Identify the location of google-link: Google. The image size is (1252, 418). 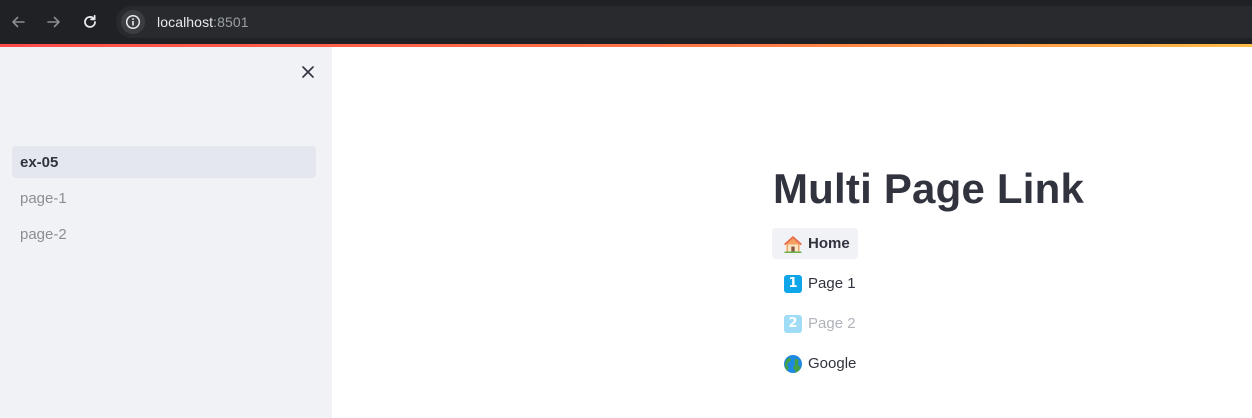
(818, 363).